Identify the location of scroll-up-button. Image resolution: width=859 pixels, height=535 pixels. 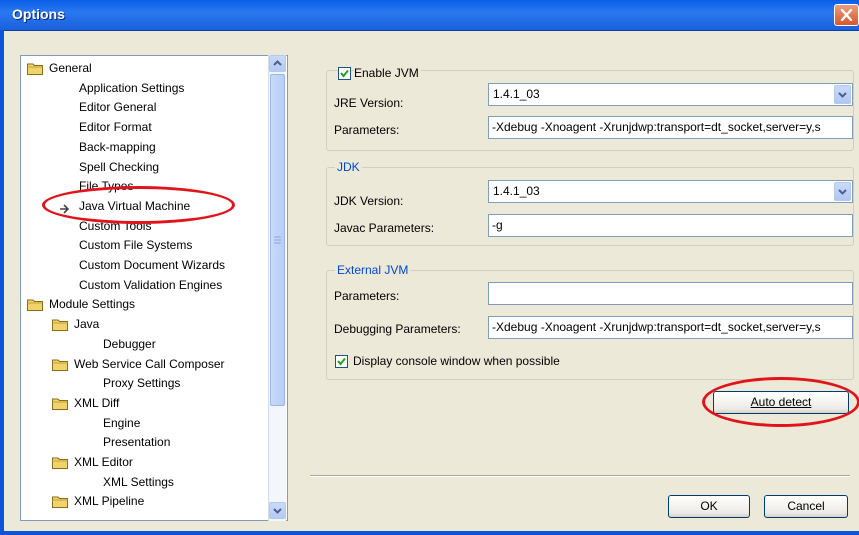
(277, 63).